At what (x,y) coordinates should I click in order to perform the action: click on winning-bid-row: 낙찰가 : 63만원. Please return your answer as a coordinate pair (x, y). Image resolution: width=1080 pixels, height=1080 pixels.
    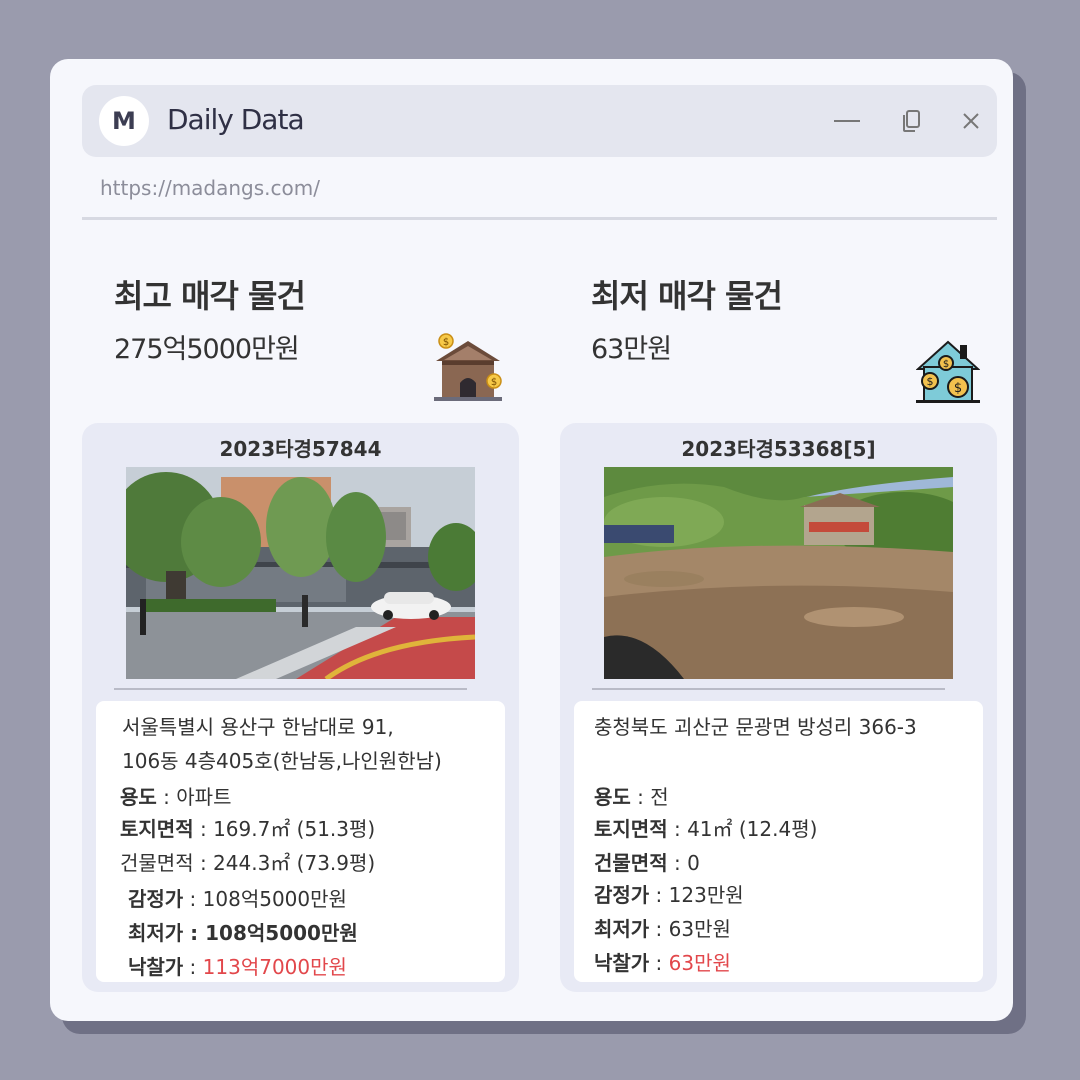
    Looking at the image, I should click on (662, 961).